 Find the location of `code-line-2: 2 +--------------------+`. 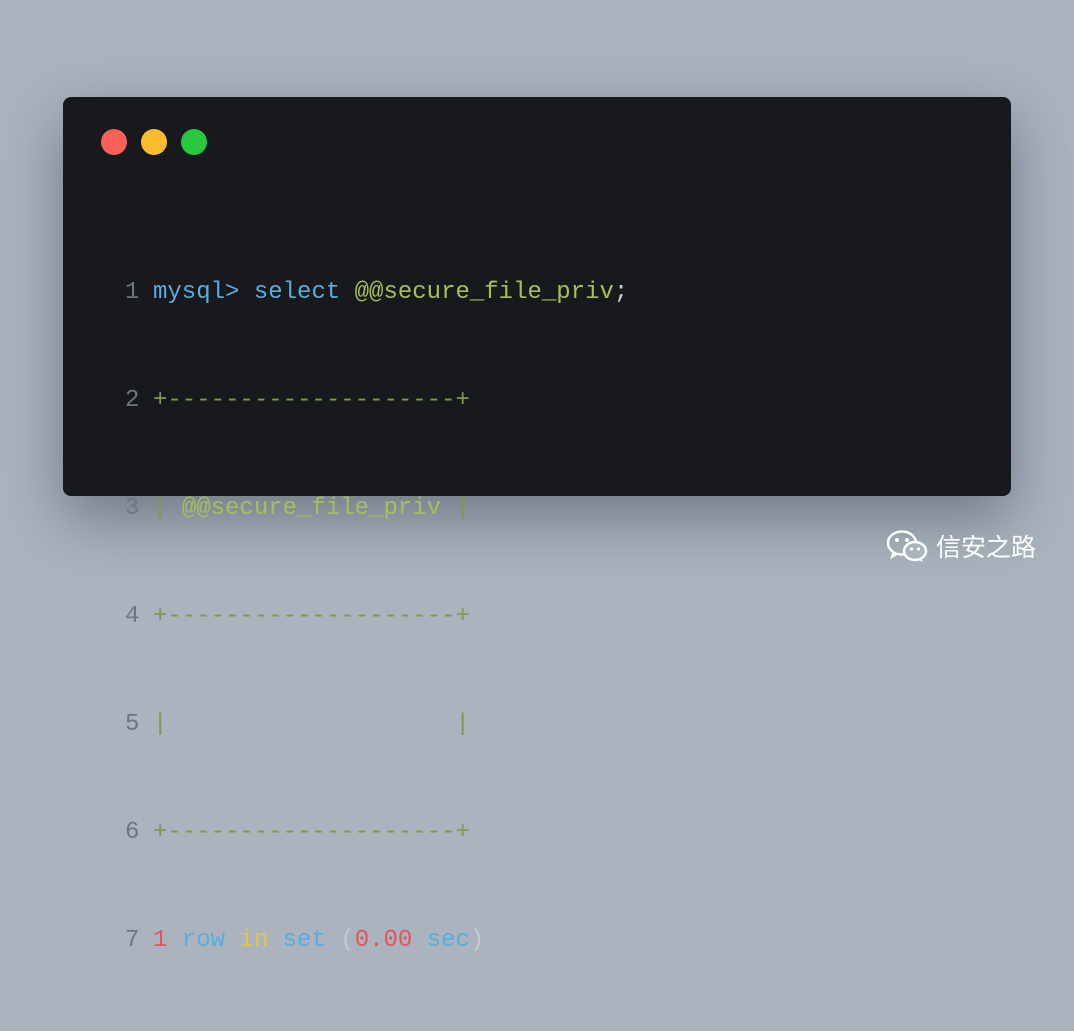

code-line-2: 2 +--------------------+ is located at coordinates (376, 401).